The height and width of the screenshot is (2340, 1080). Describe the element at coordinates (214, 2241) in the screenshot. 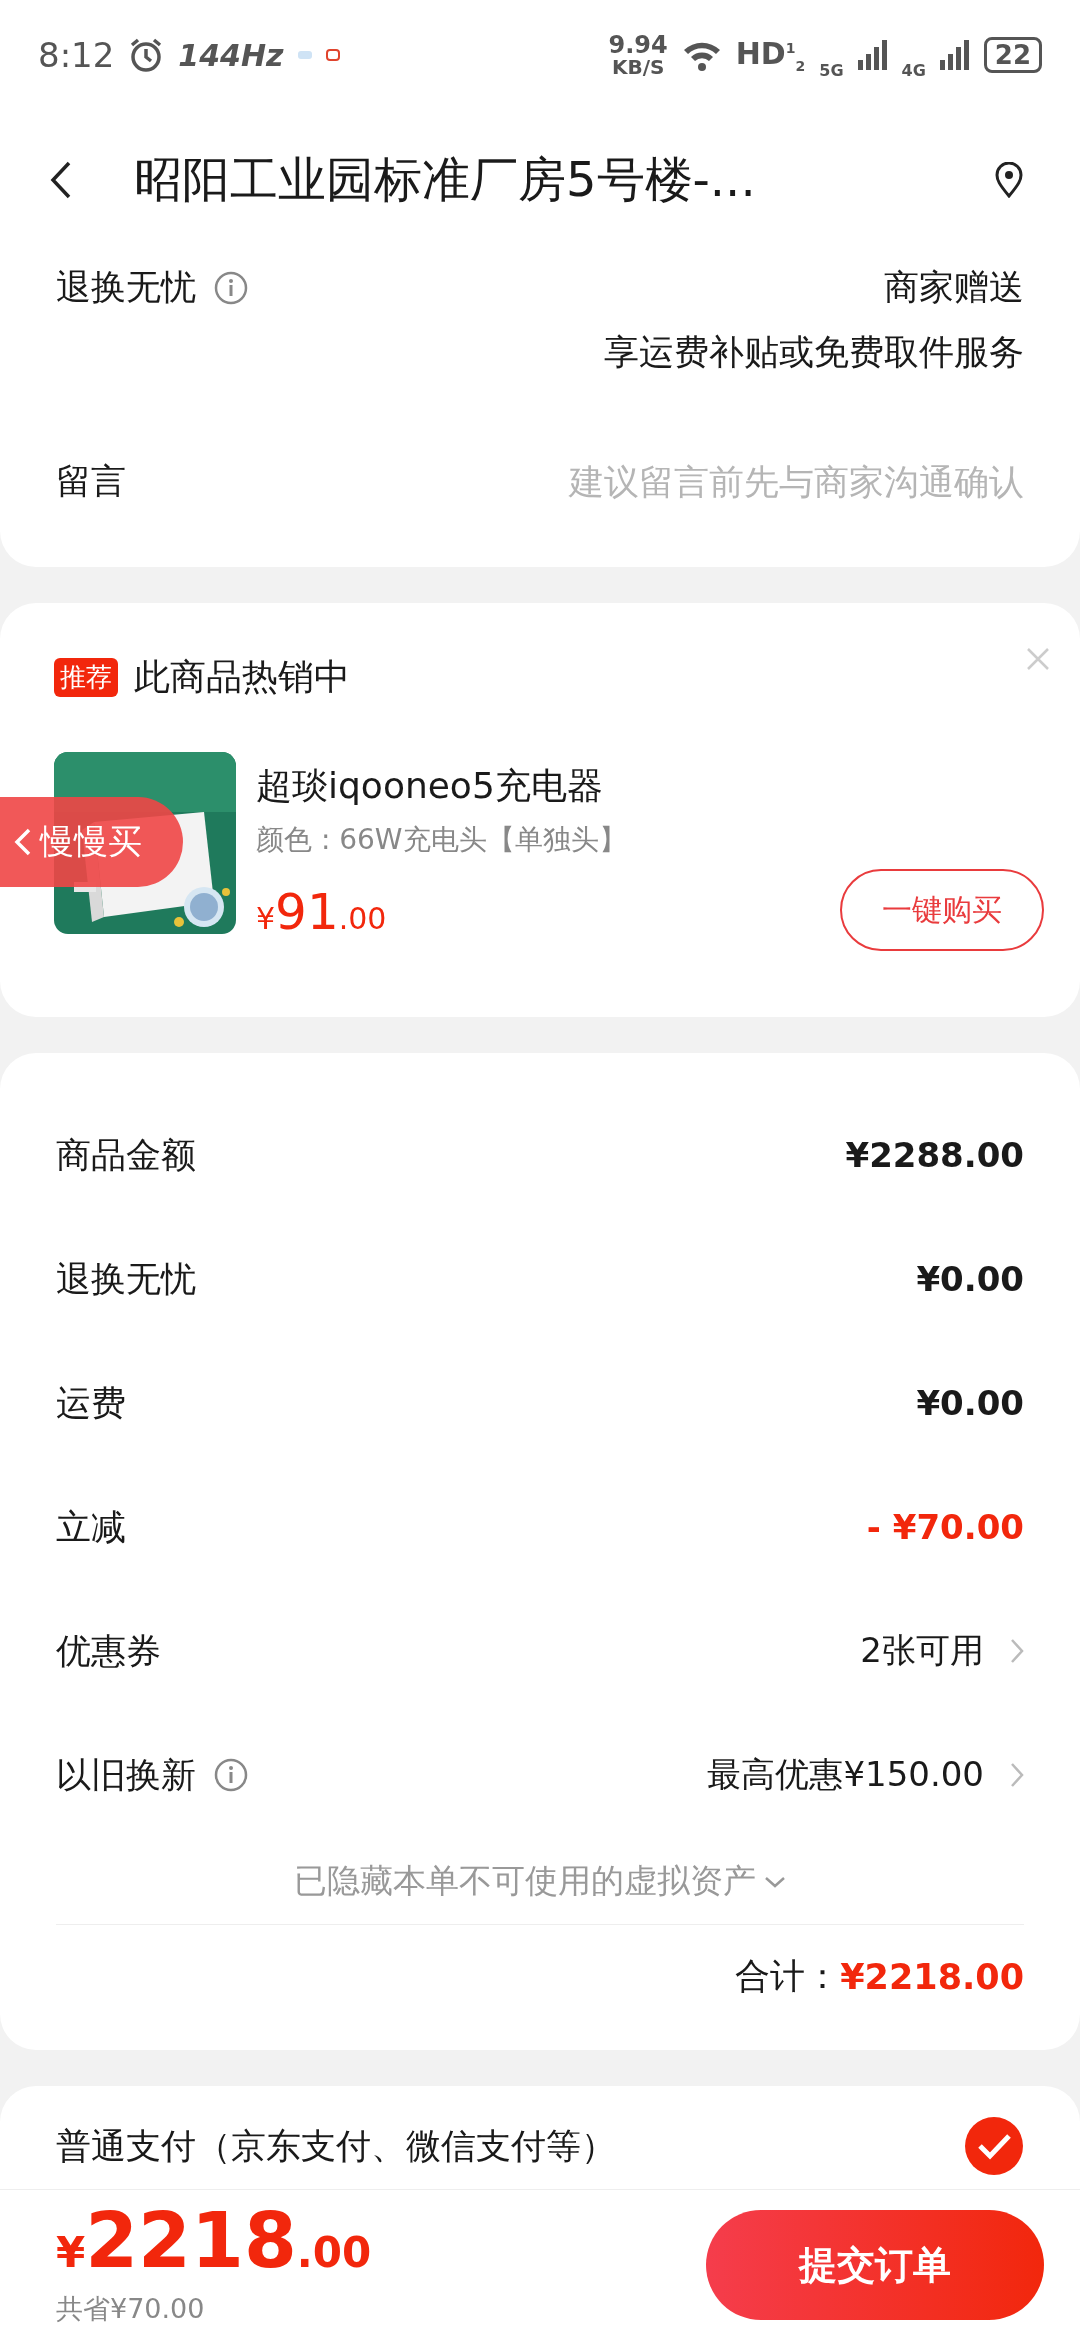

I see `order-price: ¥2218.00` at that location.